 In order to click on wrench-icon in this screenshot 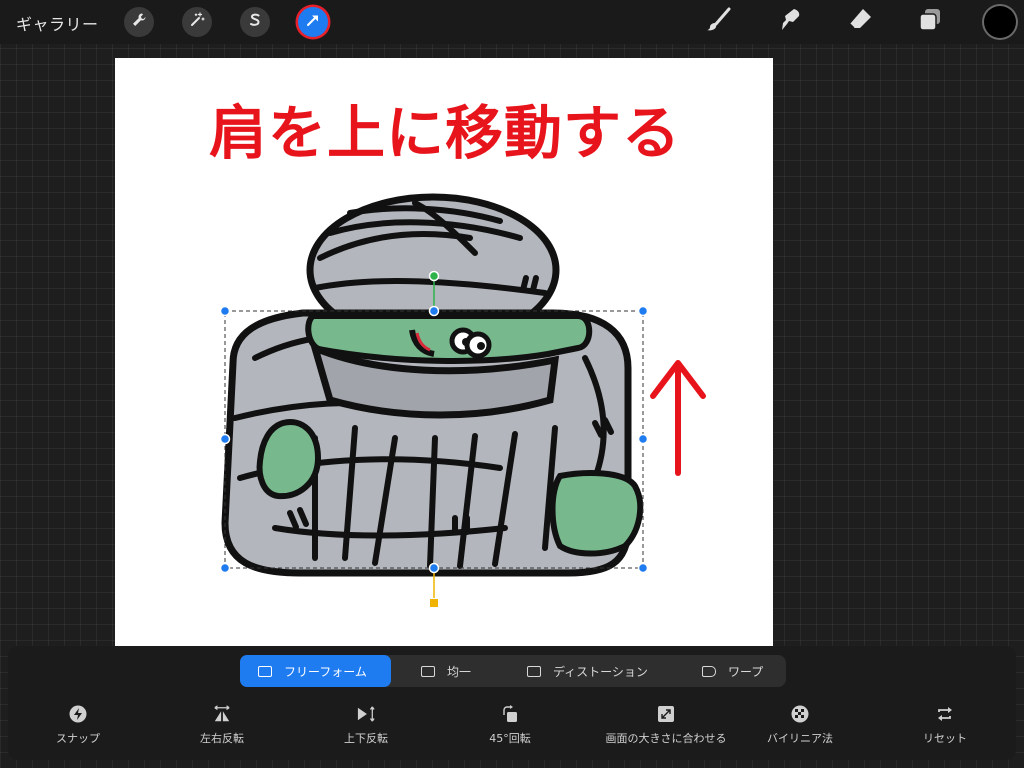, I will do `click(139, 22)`.